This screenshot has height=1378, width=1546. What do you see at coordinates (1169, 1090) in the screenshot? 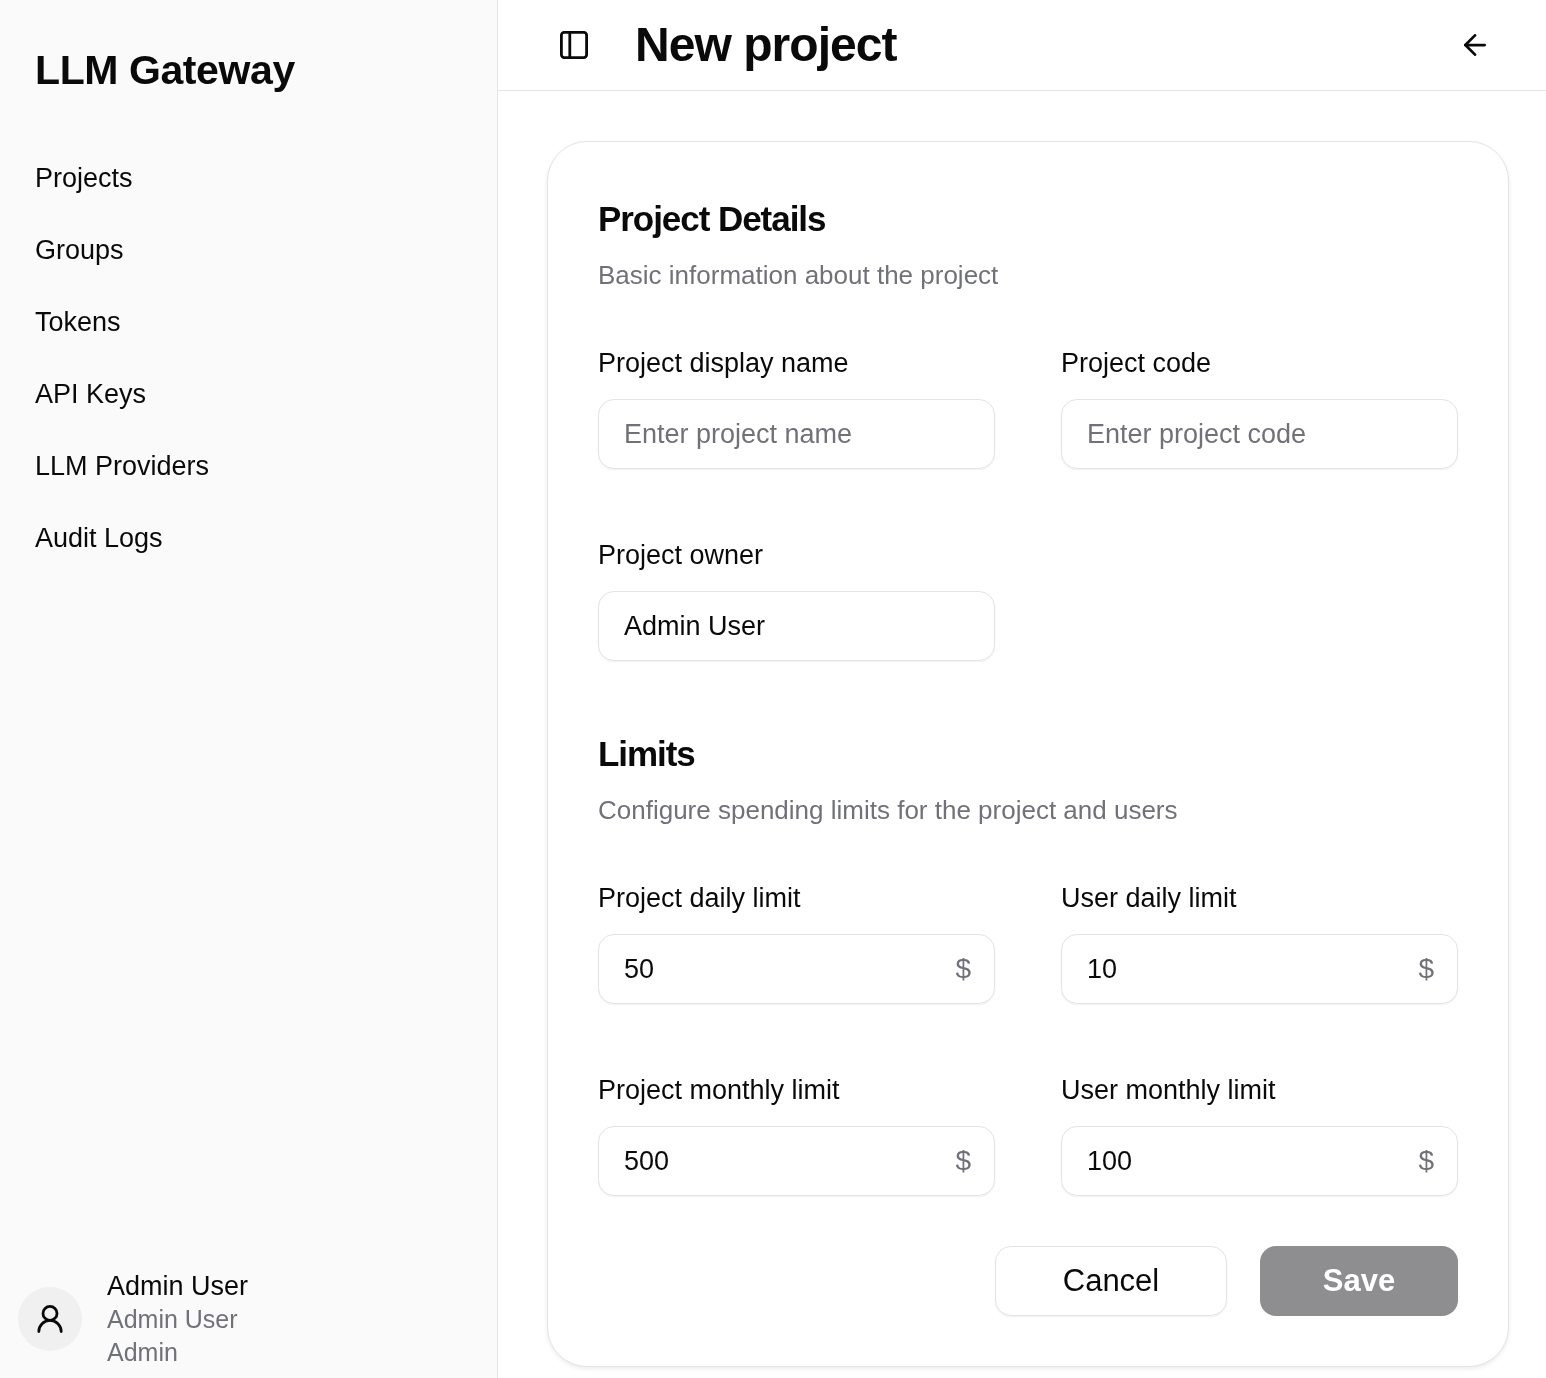
I see `field-label: User monthly limit` at bounding box center [1169, 1090].